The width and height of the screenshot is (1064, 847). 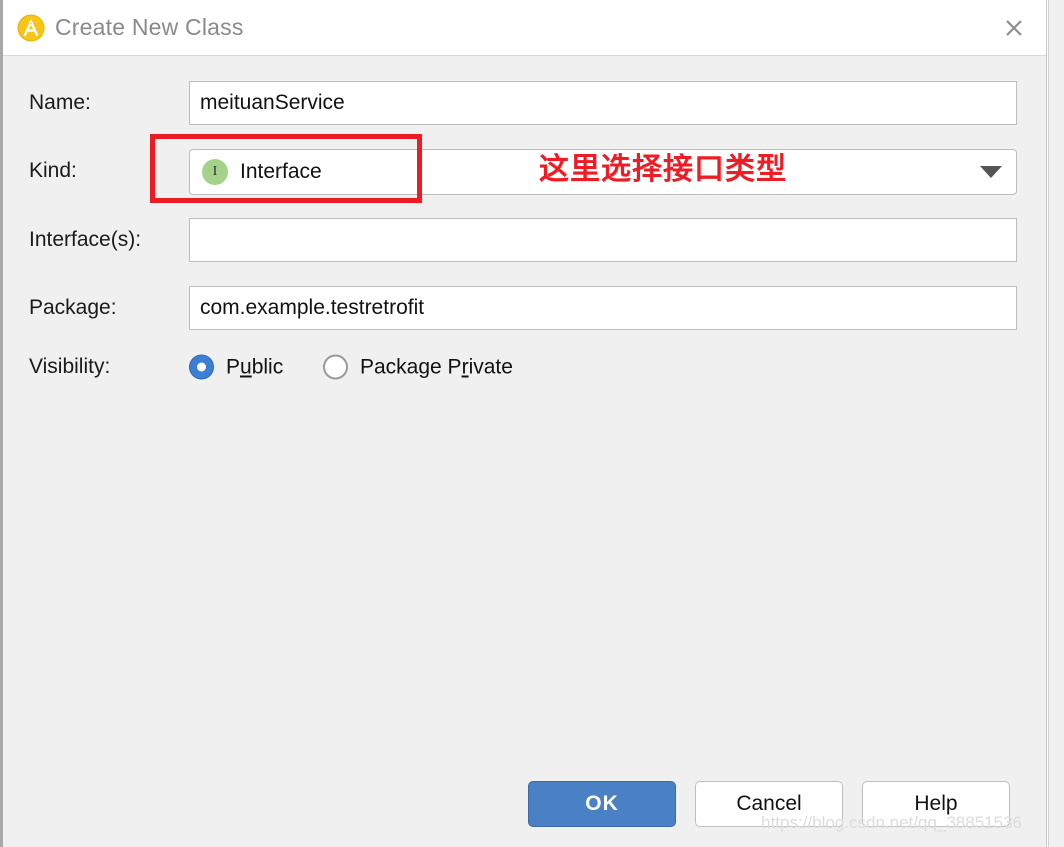 I want to click on radio-public-label: Public, so click(x=254, y=367).